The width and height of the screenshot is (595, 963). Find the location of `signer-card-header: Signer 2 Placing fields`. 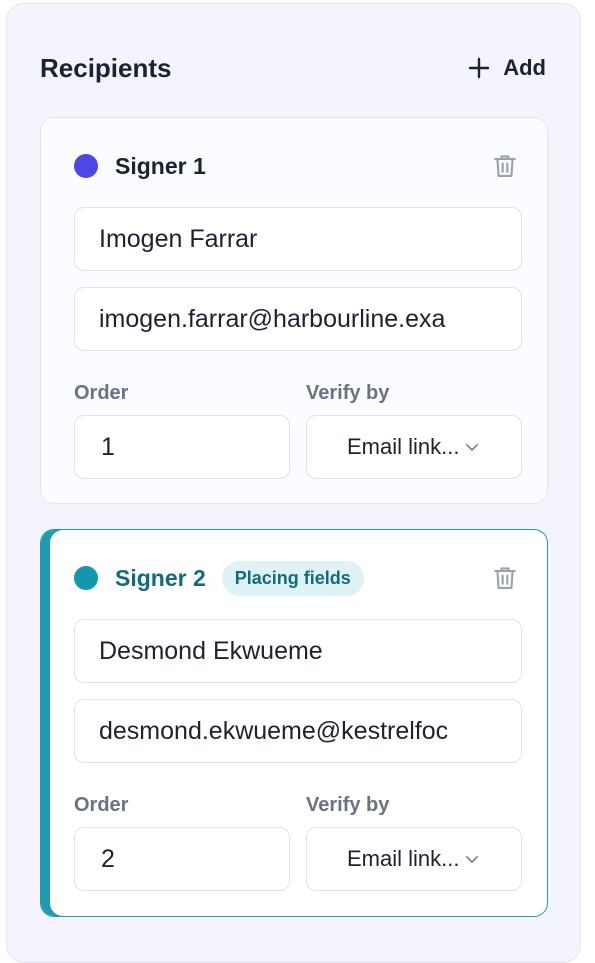

signer-card-header: Signer 2 Placing fields is located at coordinates (298, 578).